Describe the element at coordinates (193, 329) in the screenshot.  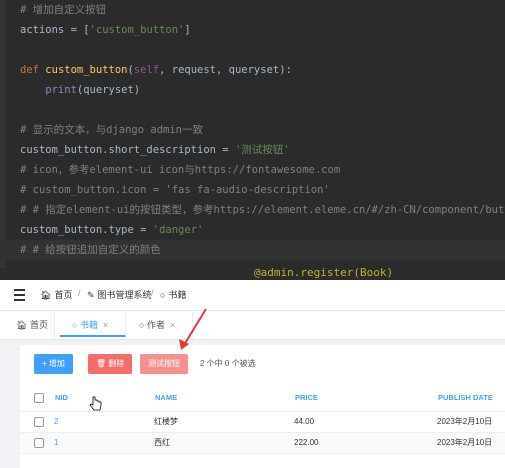
I see `annotation-arrow-icon` at that location.